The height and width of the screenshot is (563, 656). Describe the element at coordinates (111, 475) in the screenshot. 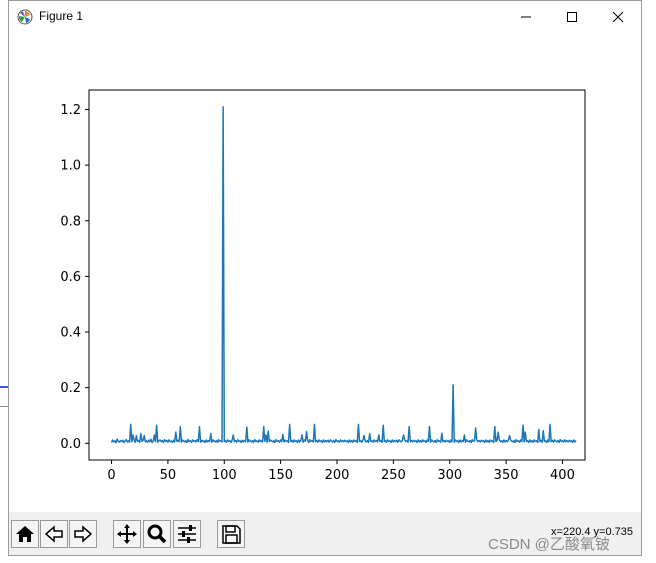

I see `x-tick-label: 0` at that location.